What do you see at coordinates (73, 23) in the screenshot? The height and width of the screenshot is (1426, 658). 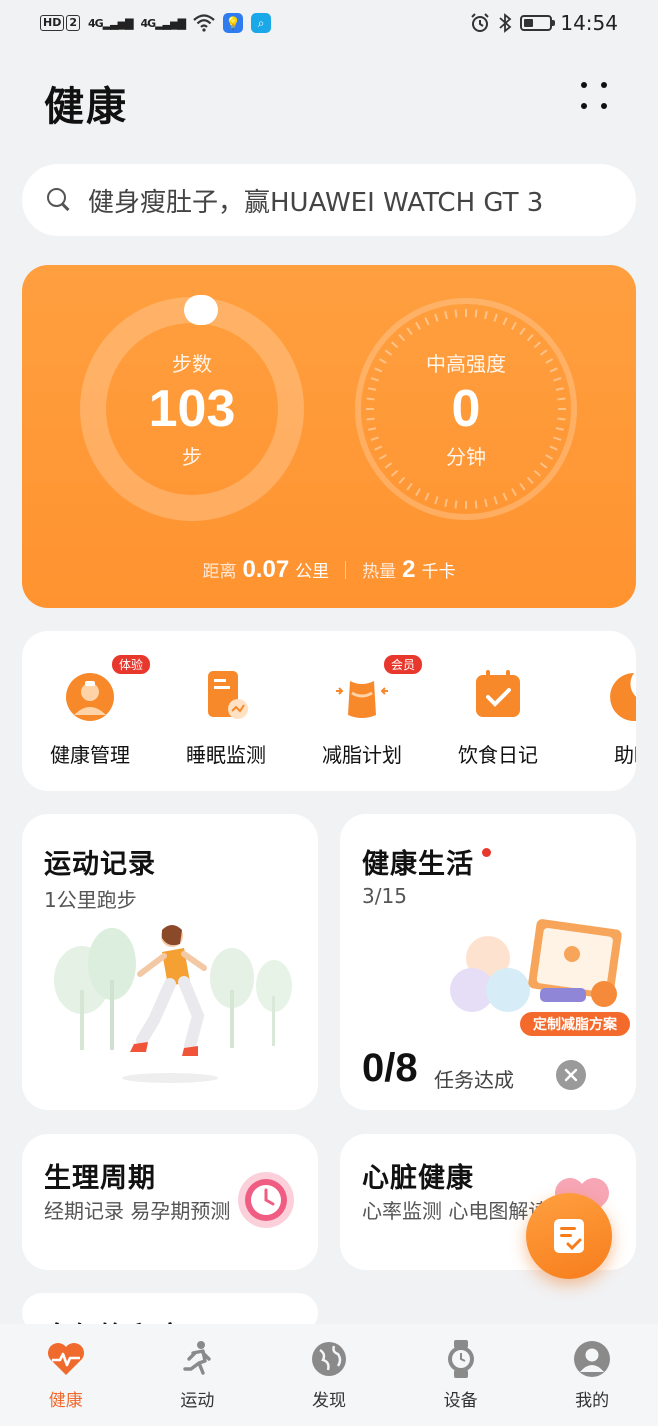 I see `sim-indicator: 2` at bounding box center [73, 23].